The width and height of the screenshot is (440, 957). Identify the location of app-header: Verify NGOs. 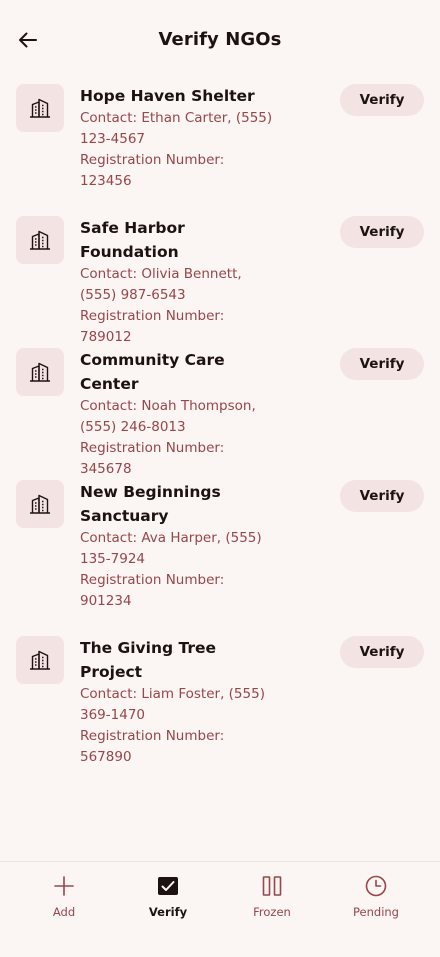
(220, 40).